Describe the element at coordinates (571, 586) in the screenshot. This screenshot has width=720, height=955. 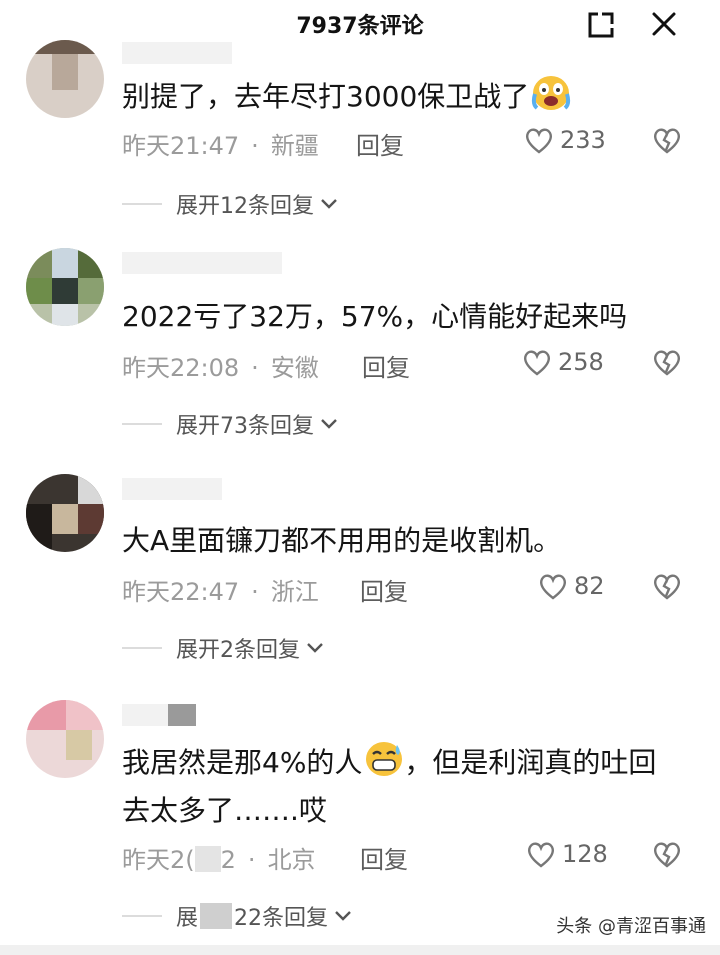
I see `like-button: 82` at that location.